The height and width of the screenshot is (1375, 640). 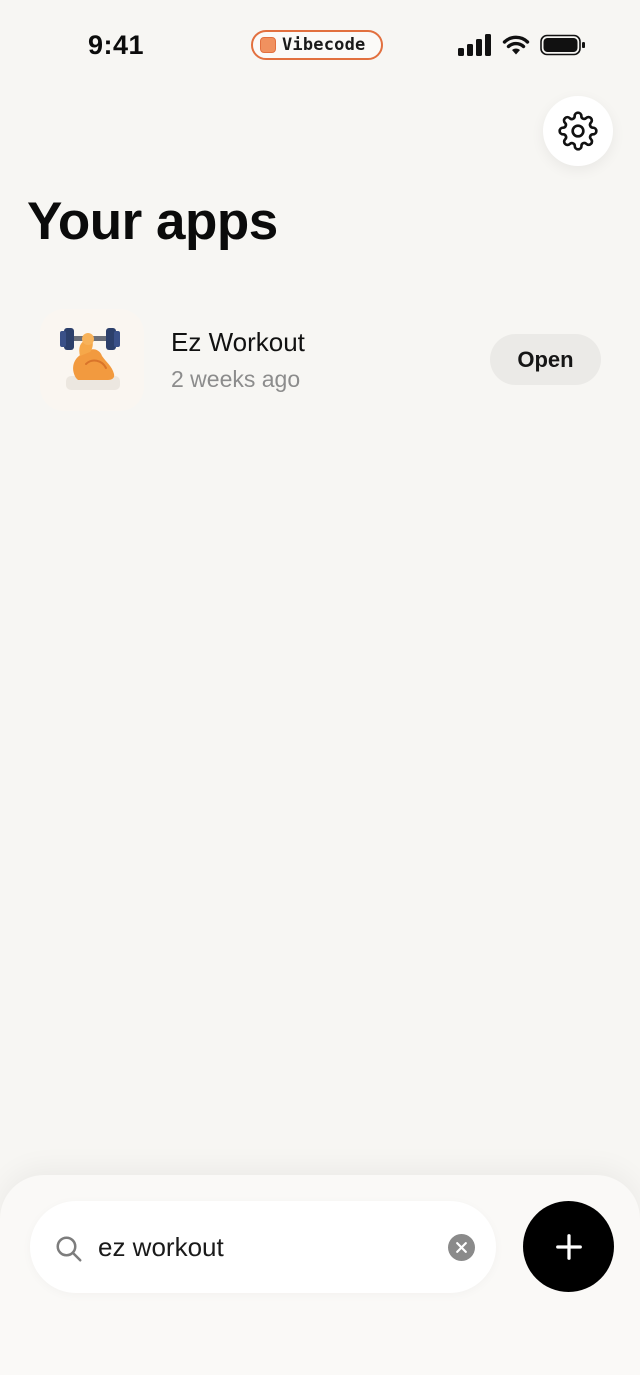 What do you see at coordinates (268, 45) in the screenshot?
I see `app-indicator-icon` at bounding box center [268, 45].